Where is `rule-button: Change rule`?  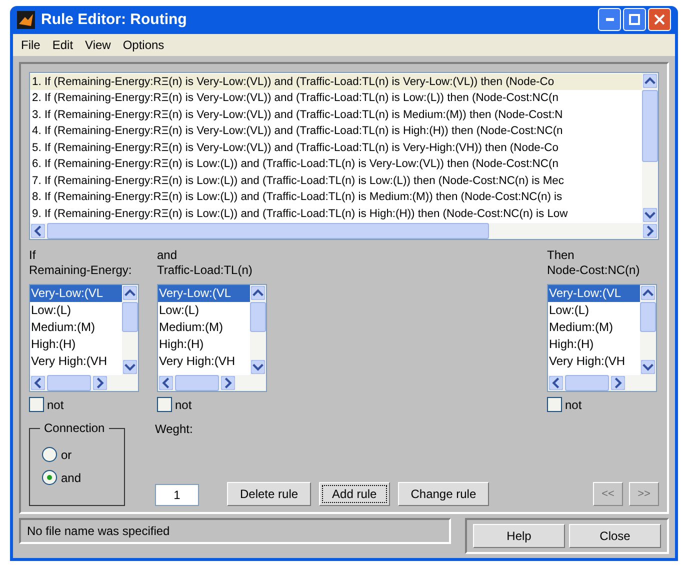 rule-button: Change rule is located at coordinates (444, 494).